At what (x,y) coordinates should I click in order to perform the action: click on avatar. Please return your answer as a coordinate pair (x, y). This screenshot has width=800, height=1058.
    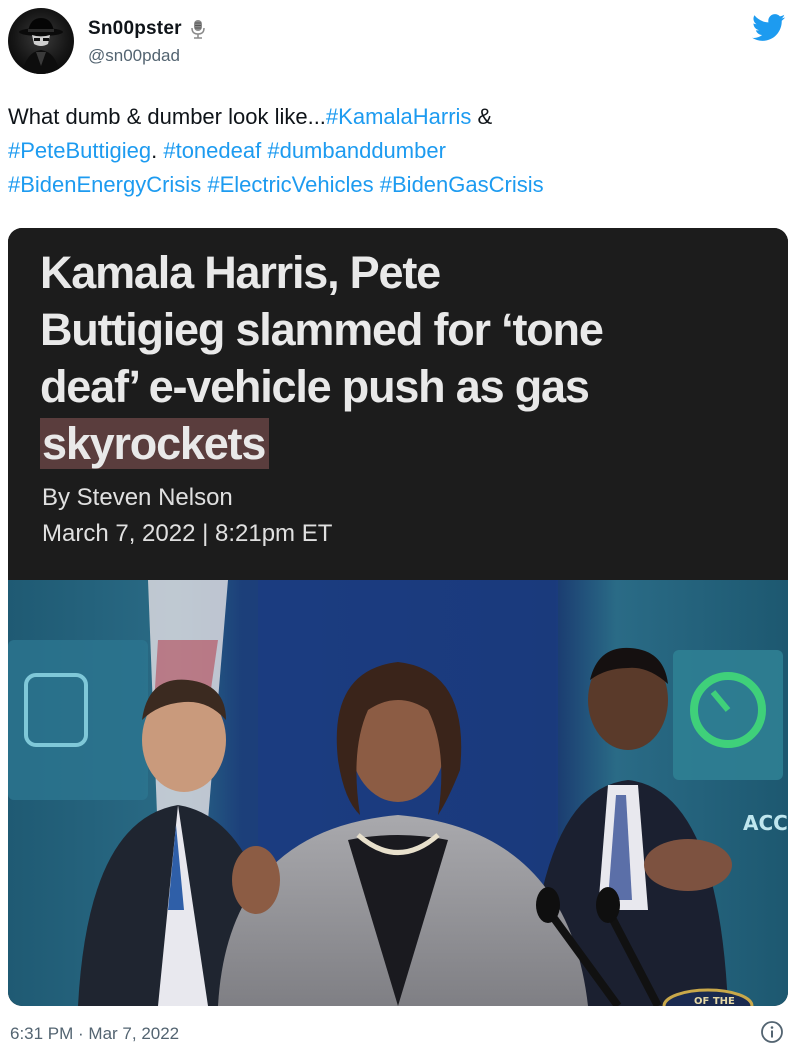
    Looking at the image, I should click on (41, 41).